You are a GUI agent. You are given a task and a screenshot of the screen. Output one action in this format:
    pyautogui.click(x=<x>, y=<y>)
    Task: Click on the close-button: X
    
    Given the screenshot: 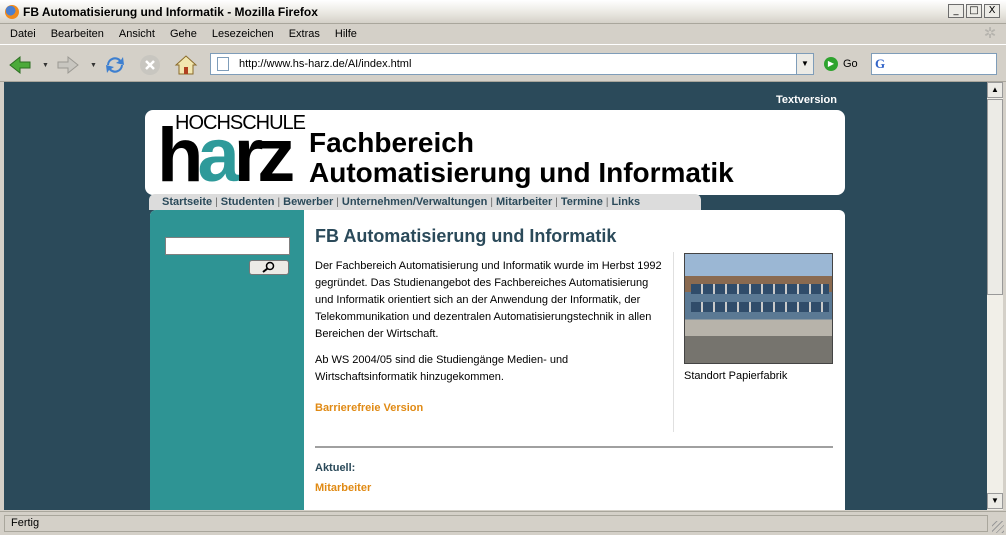 What is the action you would take?
    pyautogui.click(x=992, y=11)
    